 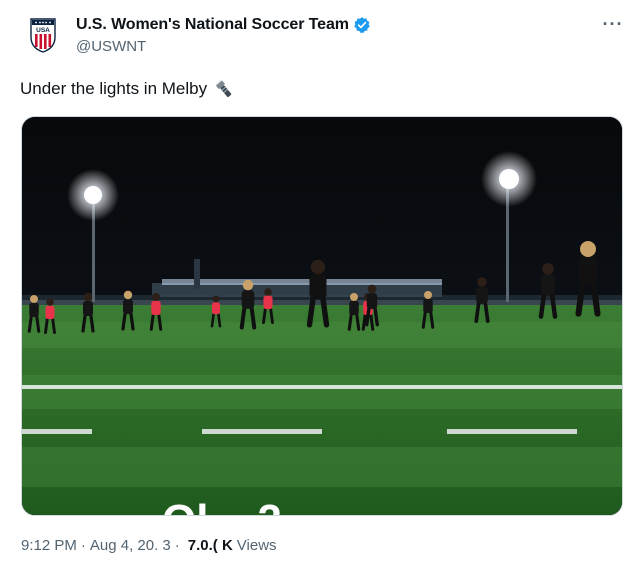 I want to click on author-name-row: U.S. Women's National Soccer Team, so click(x=223, y=25).